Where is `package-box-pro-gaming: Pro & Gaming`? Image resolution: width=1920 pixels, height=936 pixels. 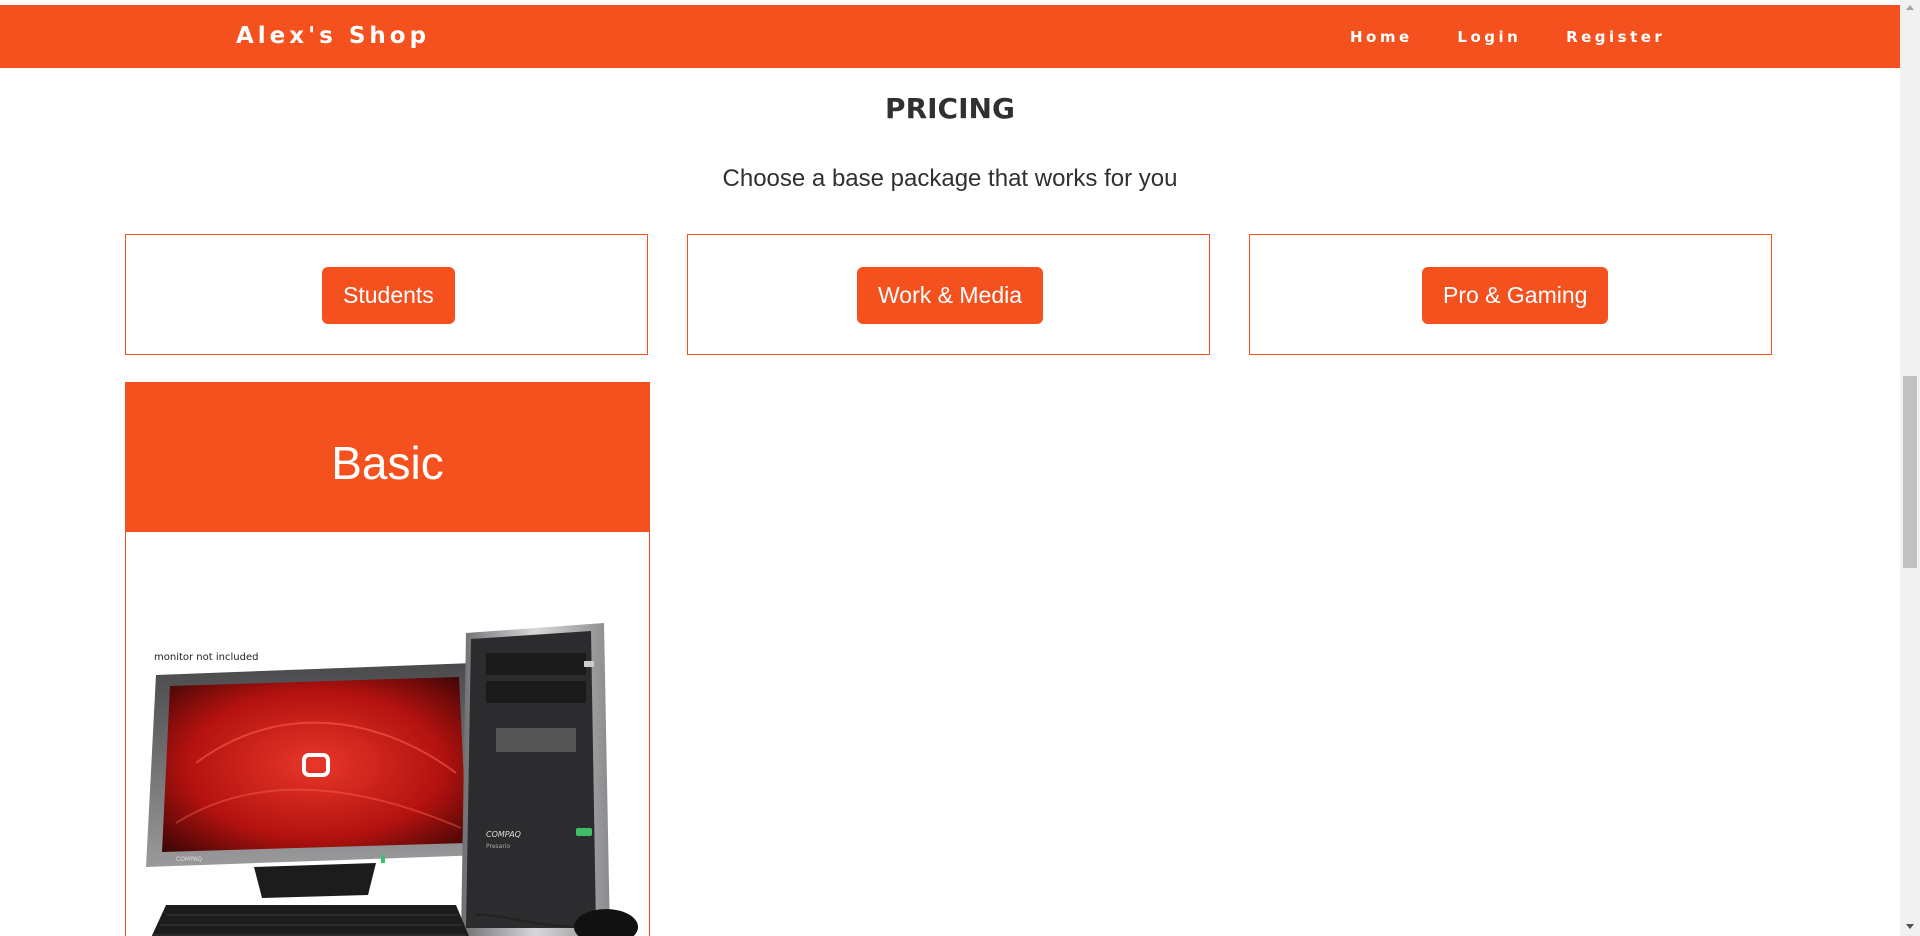 package-box-pro-gaming: Pro & Gaming is located at coordinates (1510, 294).